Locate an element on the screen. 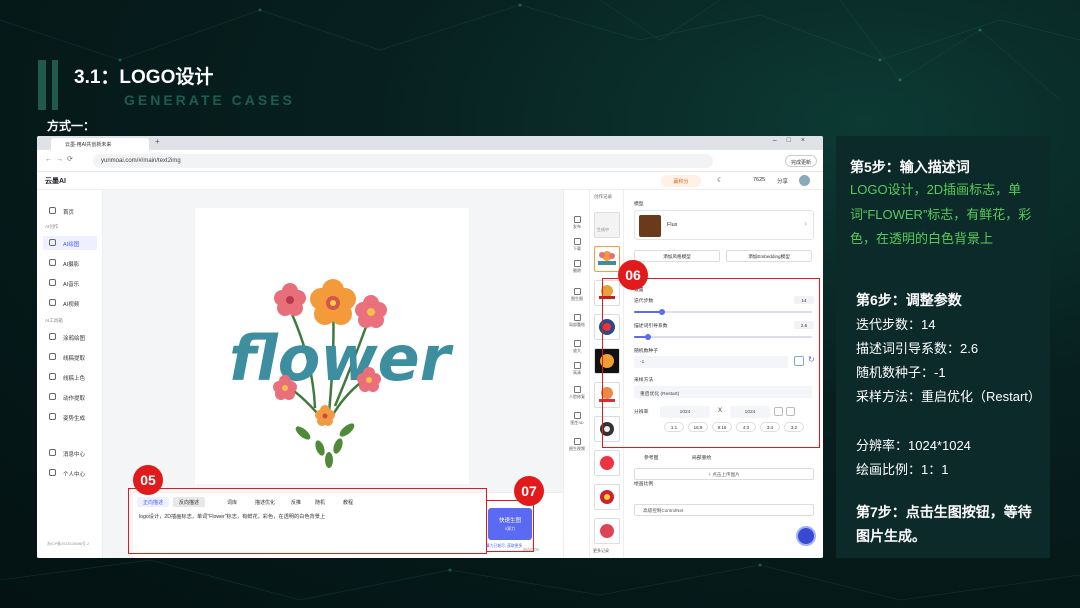  tool-label: 图生3D is located at coordinates (577, 422).